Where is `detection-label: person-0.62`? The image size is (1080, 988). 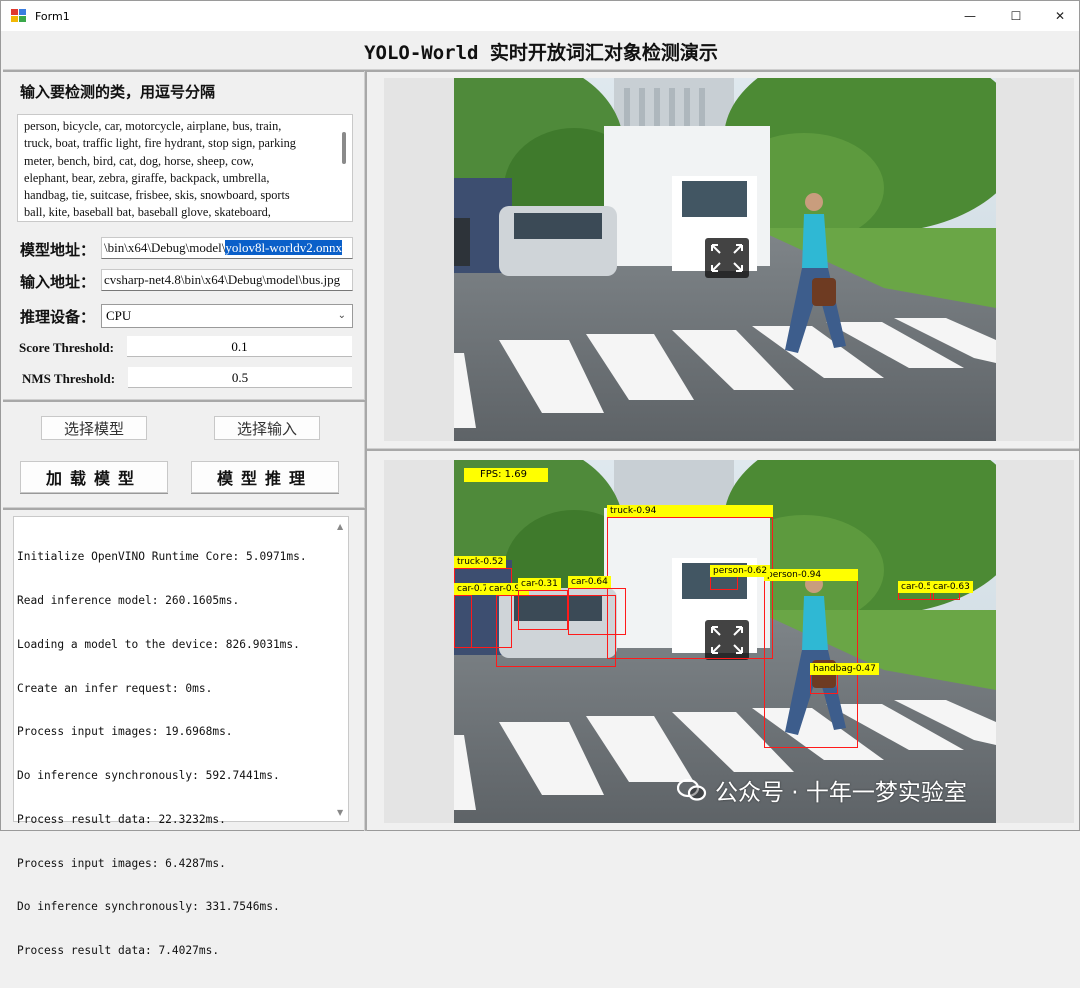 detection-label: person-0.62 is located at coordinates (740, 571).